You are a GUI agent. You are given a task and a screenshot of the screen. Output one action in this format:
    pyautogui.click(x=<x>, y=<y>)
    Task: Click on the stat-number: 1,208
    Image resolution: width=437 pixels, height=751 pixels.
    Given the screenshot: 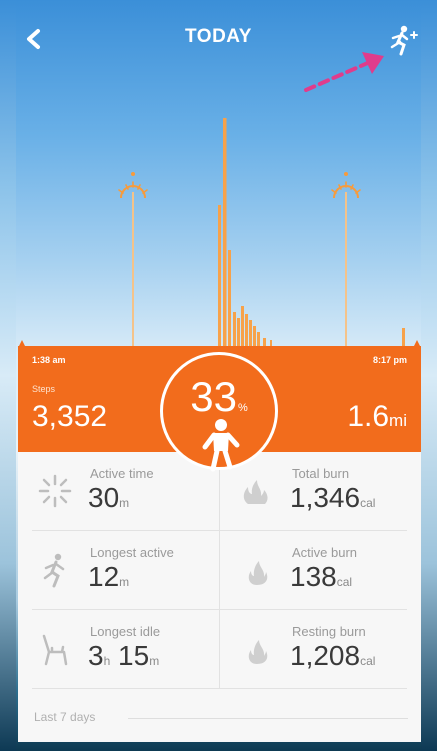 What is the action you would take?
    pyautogui.click(x=325, y=655)
    